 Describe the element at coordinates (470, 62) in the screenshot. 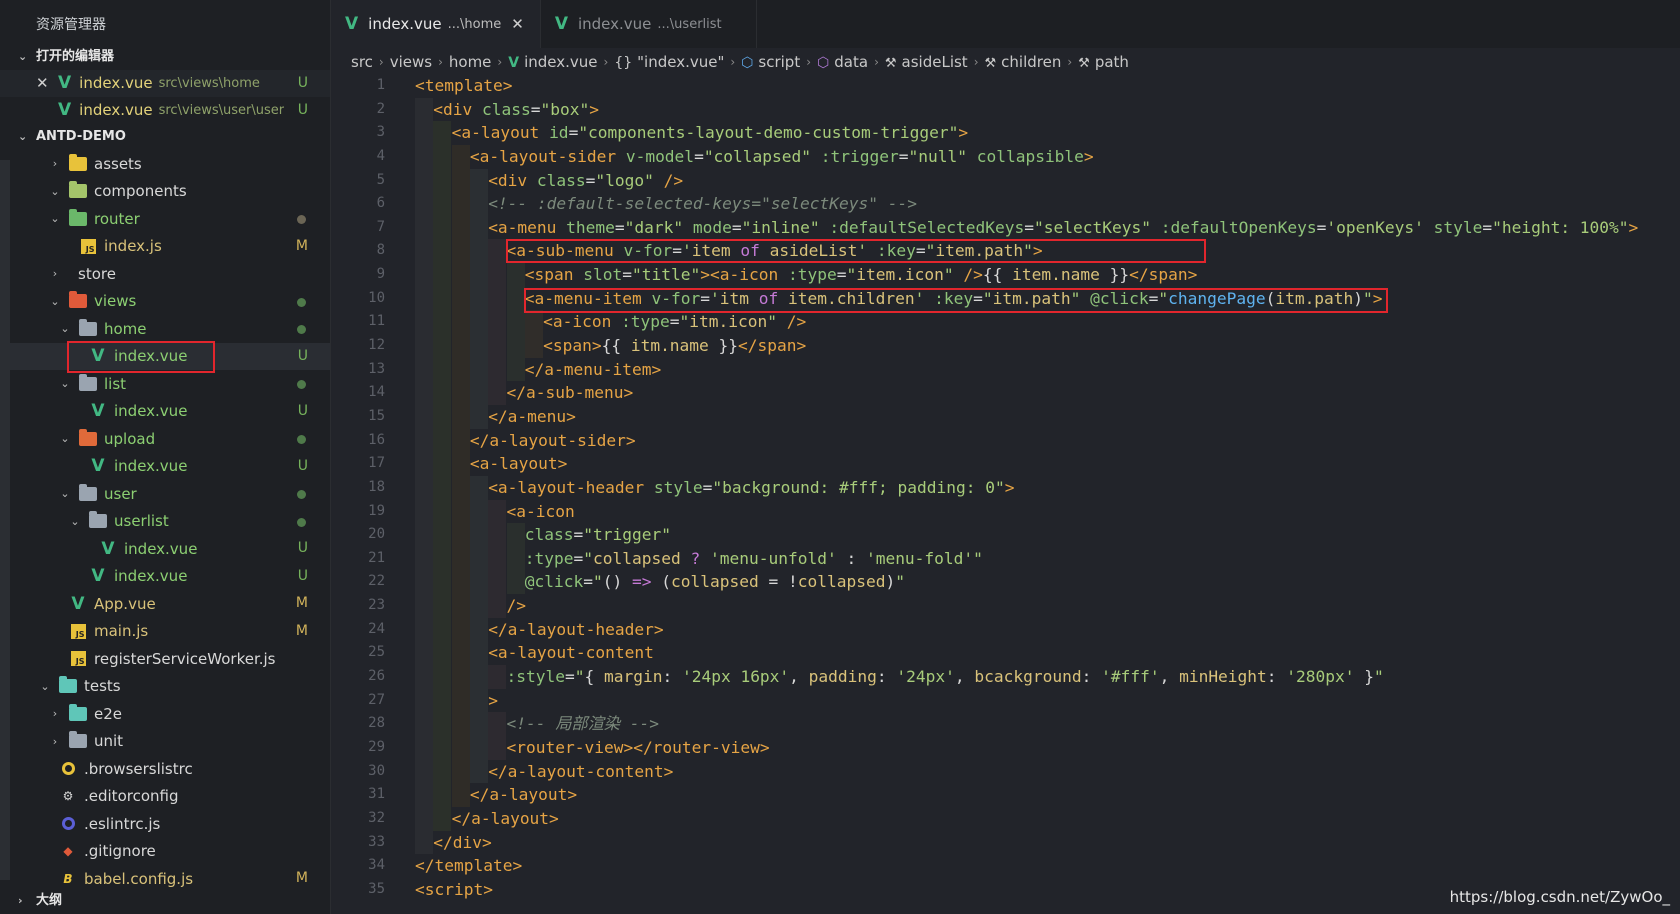

I see `breadcrumb-item: home` at that location.